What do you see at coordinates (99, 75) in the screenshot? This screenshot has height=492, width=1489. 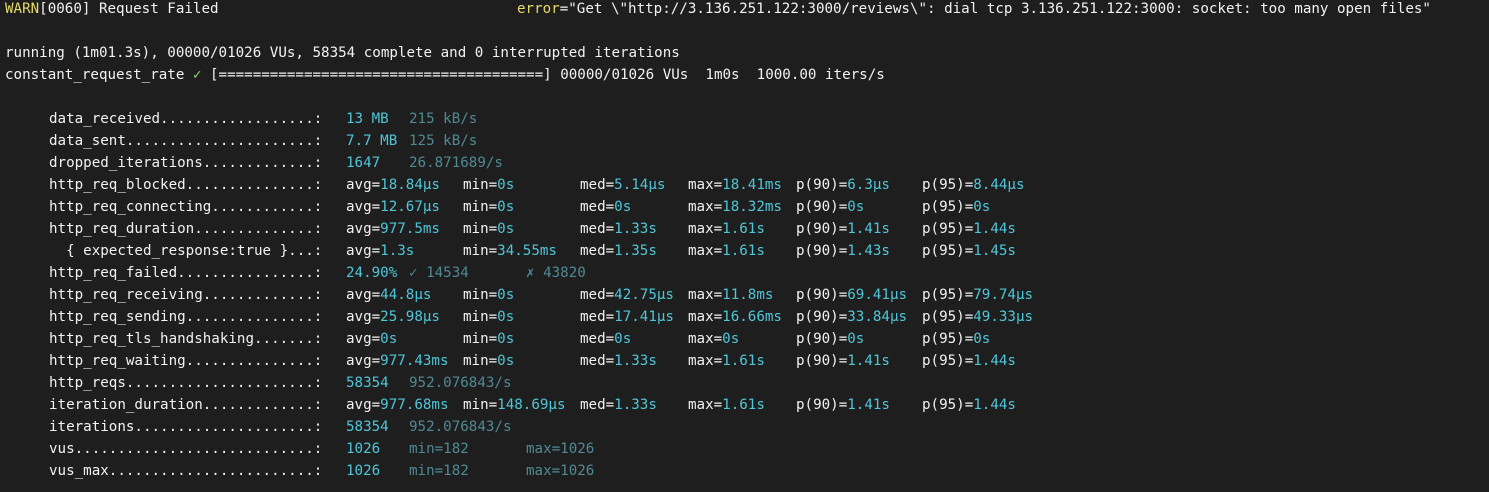 I see `scenario-name: constant_request_rate` at bounding box center [99, 75].